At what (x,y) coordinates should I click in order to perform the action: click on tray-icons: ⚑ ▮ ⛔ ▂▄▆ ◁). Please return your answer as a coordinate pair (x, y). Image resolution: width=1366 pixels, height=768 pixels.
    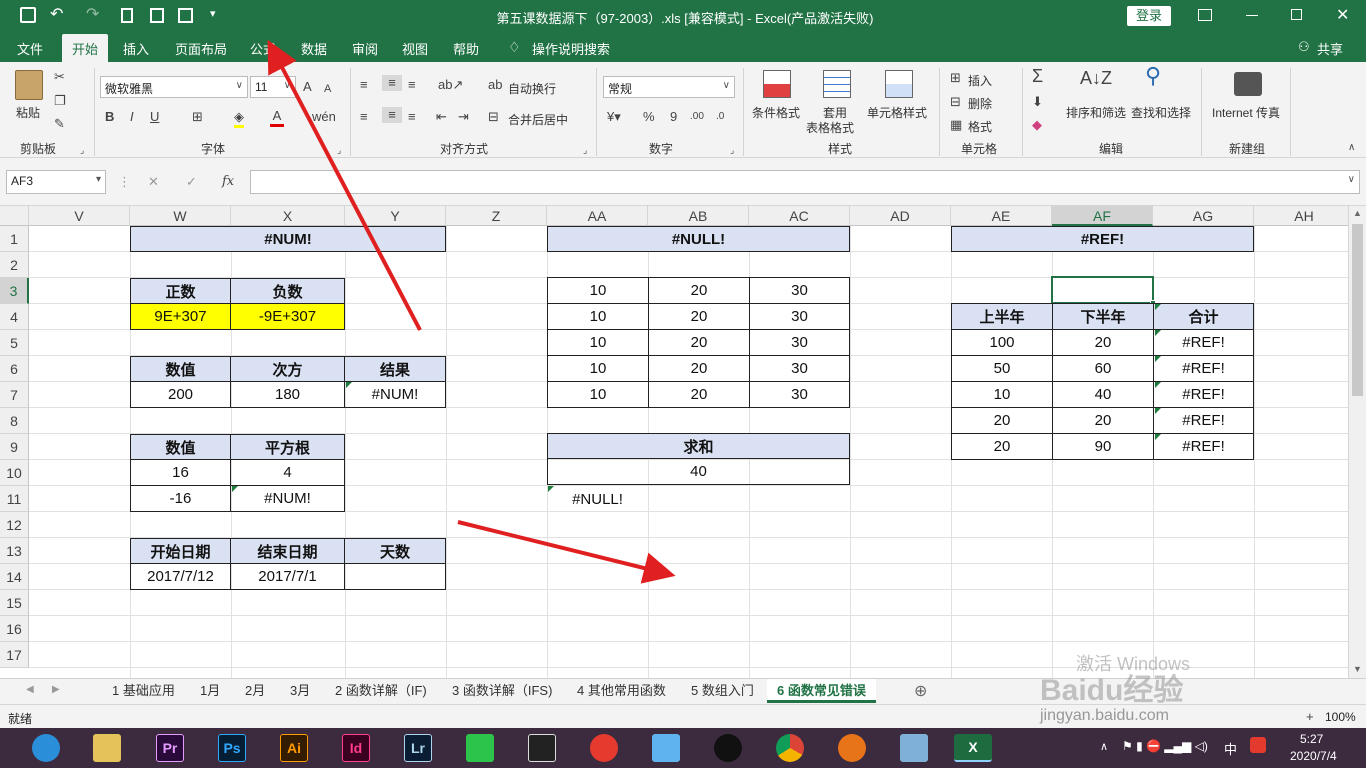
    Looking at the image, I should click on (1165, 746).